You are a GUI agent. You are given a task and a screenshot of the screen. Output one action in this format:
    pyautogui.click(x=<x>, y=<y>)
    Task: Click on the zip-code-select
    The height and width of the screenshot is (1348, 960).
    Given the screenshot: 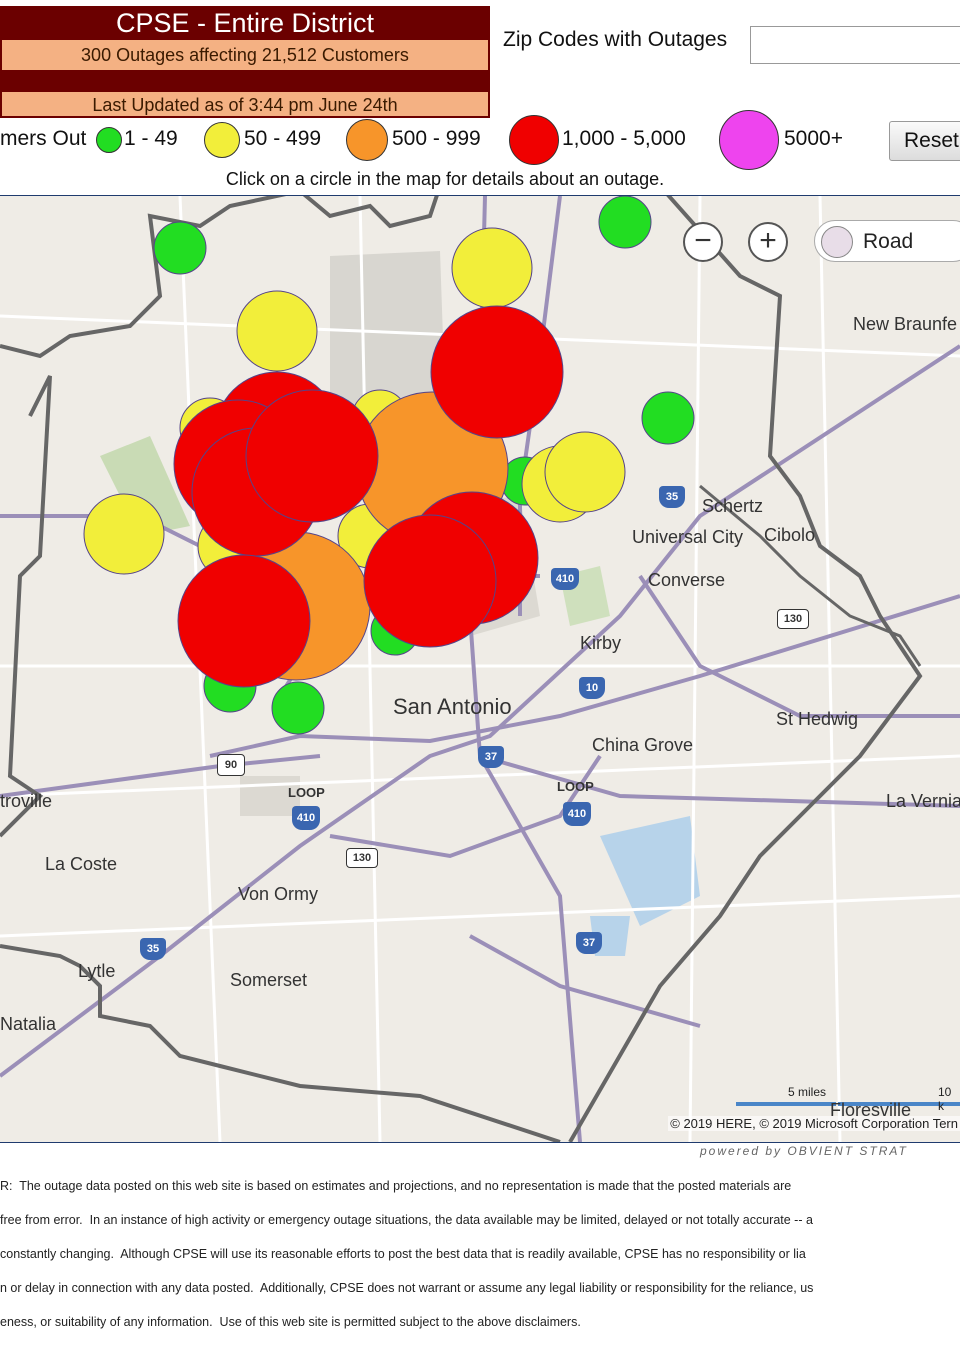 What is the action you would take?
    pyautogui.click(x=855, y=45)
    